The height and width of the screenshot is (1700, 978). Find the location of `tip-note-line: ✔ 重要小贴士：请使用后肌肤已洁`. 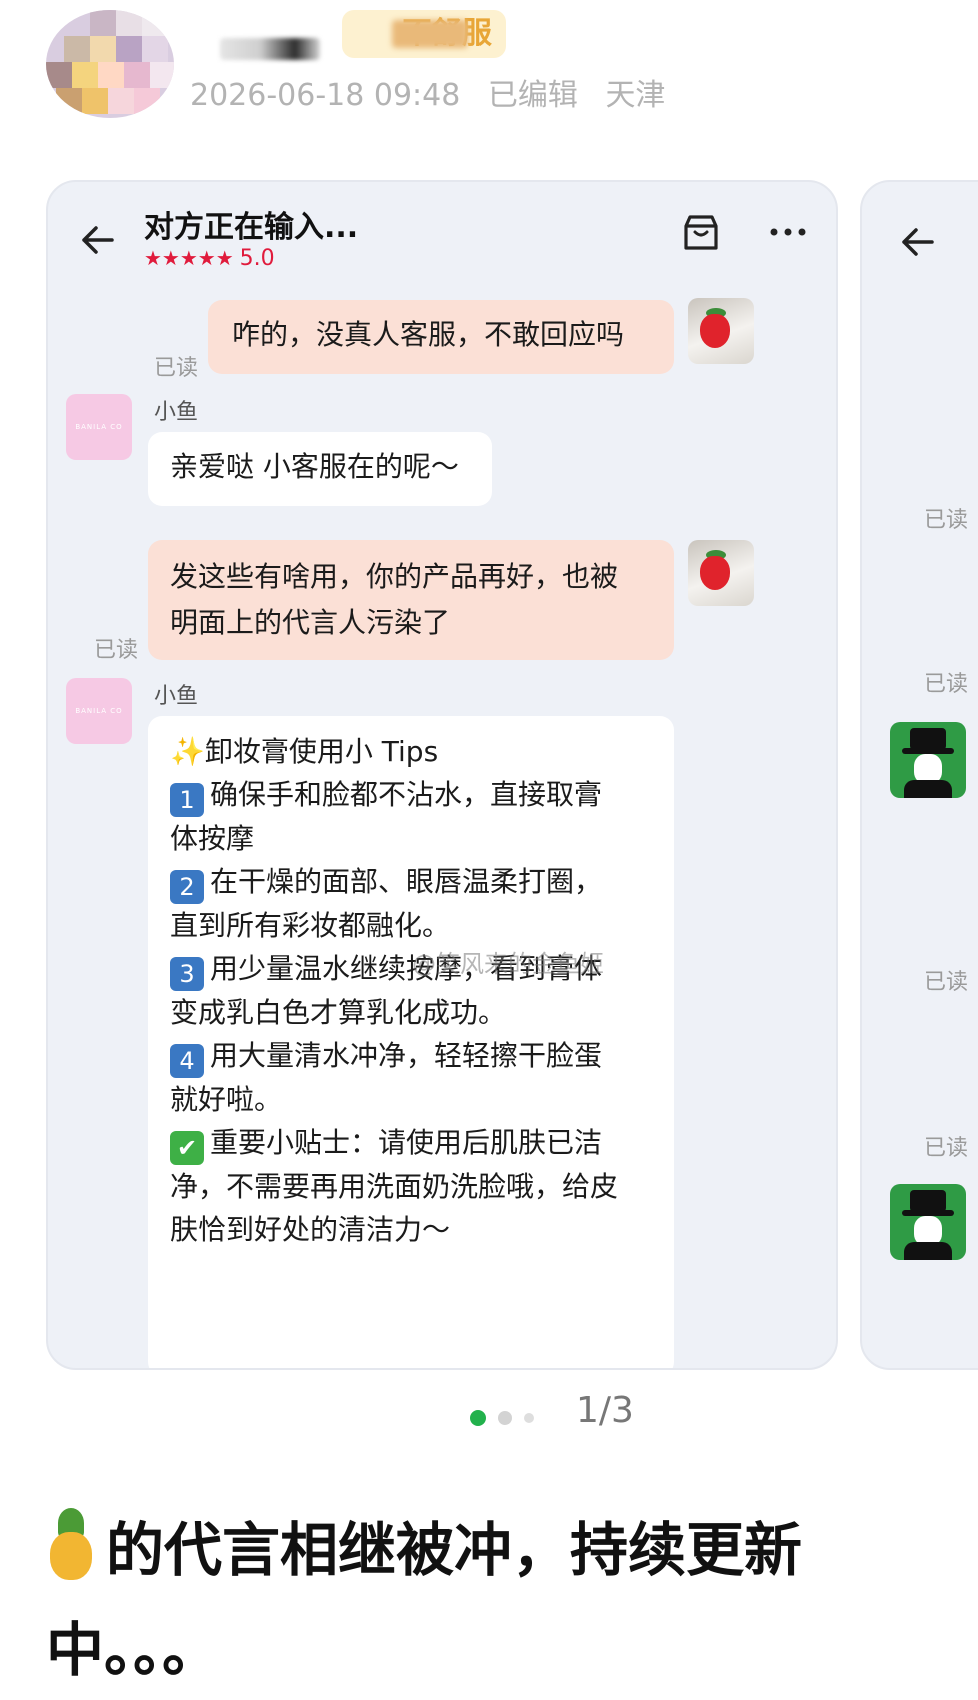

tip-note-line: ✔ 重要小贴士：请使用后肌肤已洁 is located at coordinates (411, 1143).